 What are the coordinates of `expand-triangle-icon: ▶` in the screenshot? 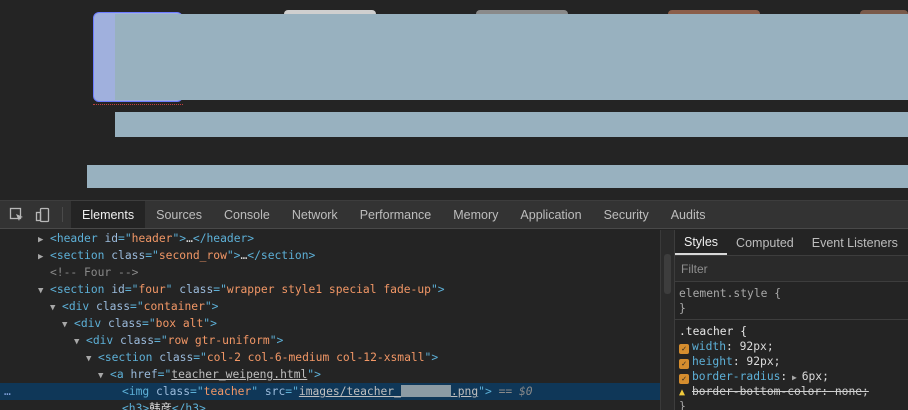 It's located at (794, 377).